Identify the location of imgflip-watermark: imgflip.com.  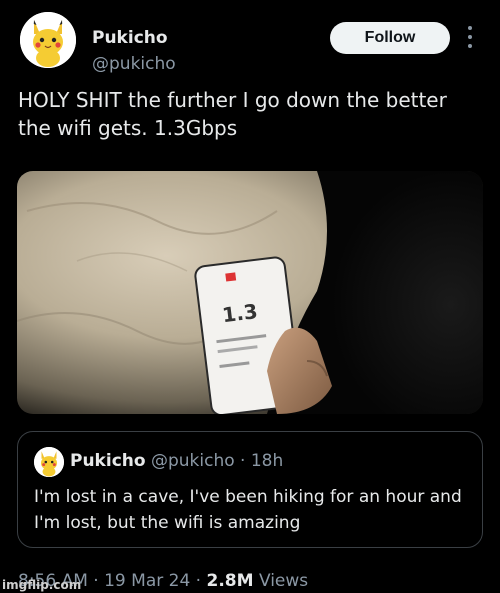
(42, 585).